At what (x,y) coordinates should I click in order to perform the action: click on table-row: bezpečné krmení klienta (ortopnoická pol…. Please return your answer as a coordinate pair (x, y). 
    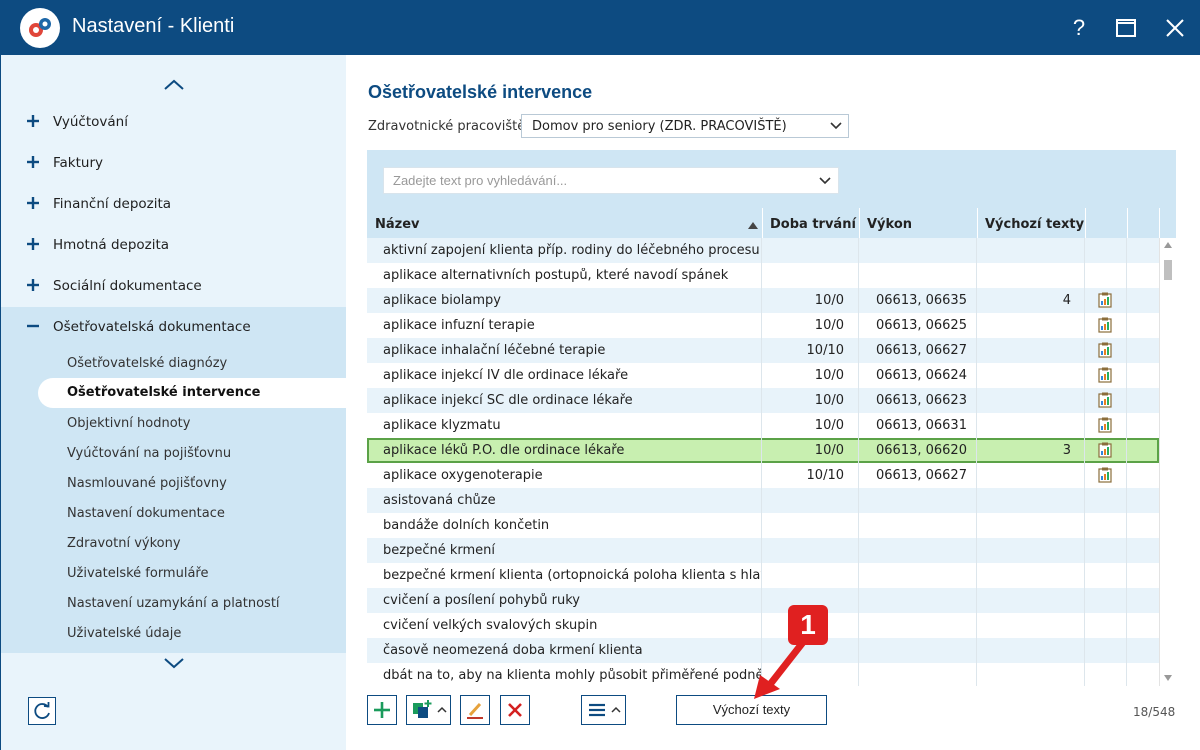
    Looking at the image, I should click on (763, 575).